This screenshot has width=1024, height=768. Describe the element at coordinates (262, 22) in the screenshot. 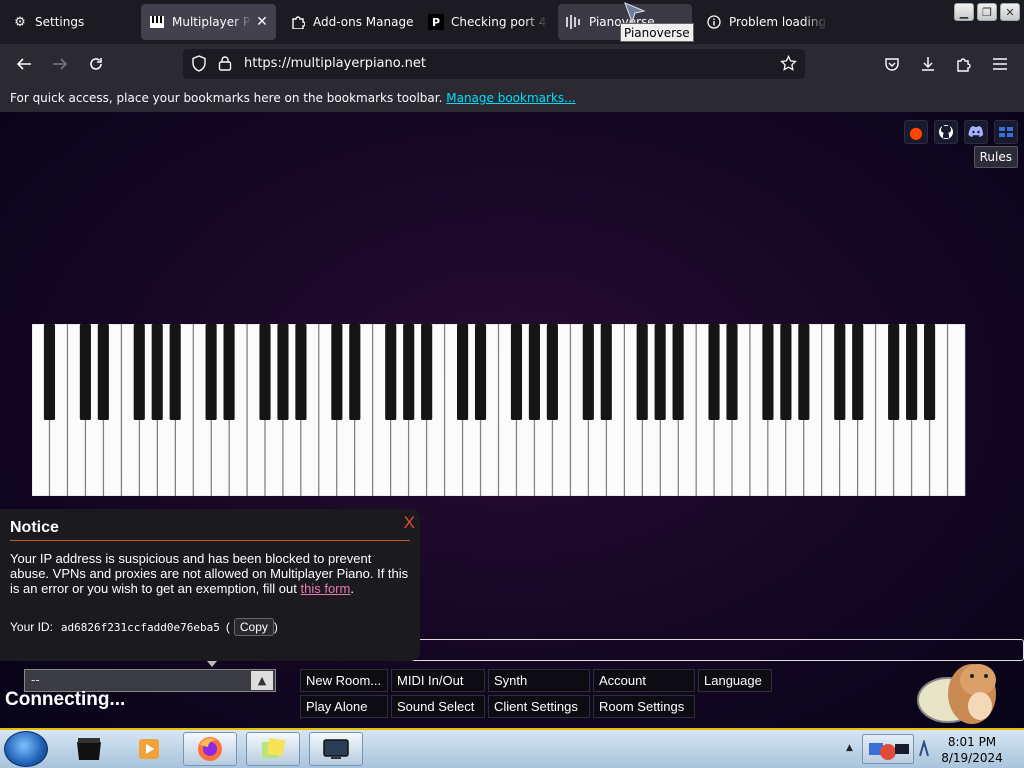

I see `close-tab-icon: ✕` at that location.